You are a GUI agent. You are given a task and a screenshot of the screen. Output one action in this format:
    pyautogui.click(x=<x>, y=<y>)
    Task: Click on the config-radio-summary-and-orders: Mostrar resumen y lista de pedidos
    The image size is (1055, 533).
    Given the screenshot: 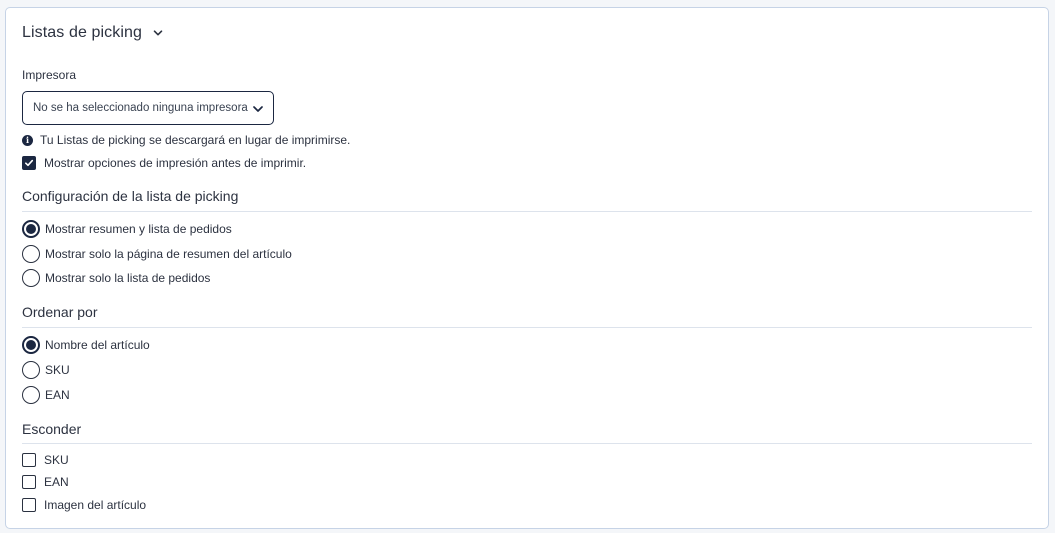 What is the action you would take?
    pyautogui.click(x=127, y=229)
    